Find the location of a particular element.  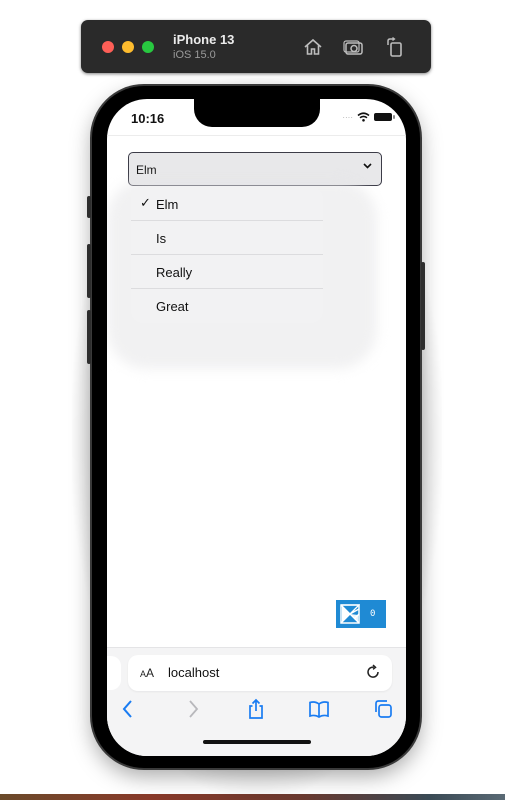

previous-tab-preview is located at coordinates (114, 673).